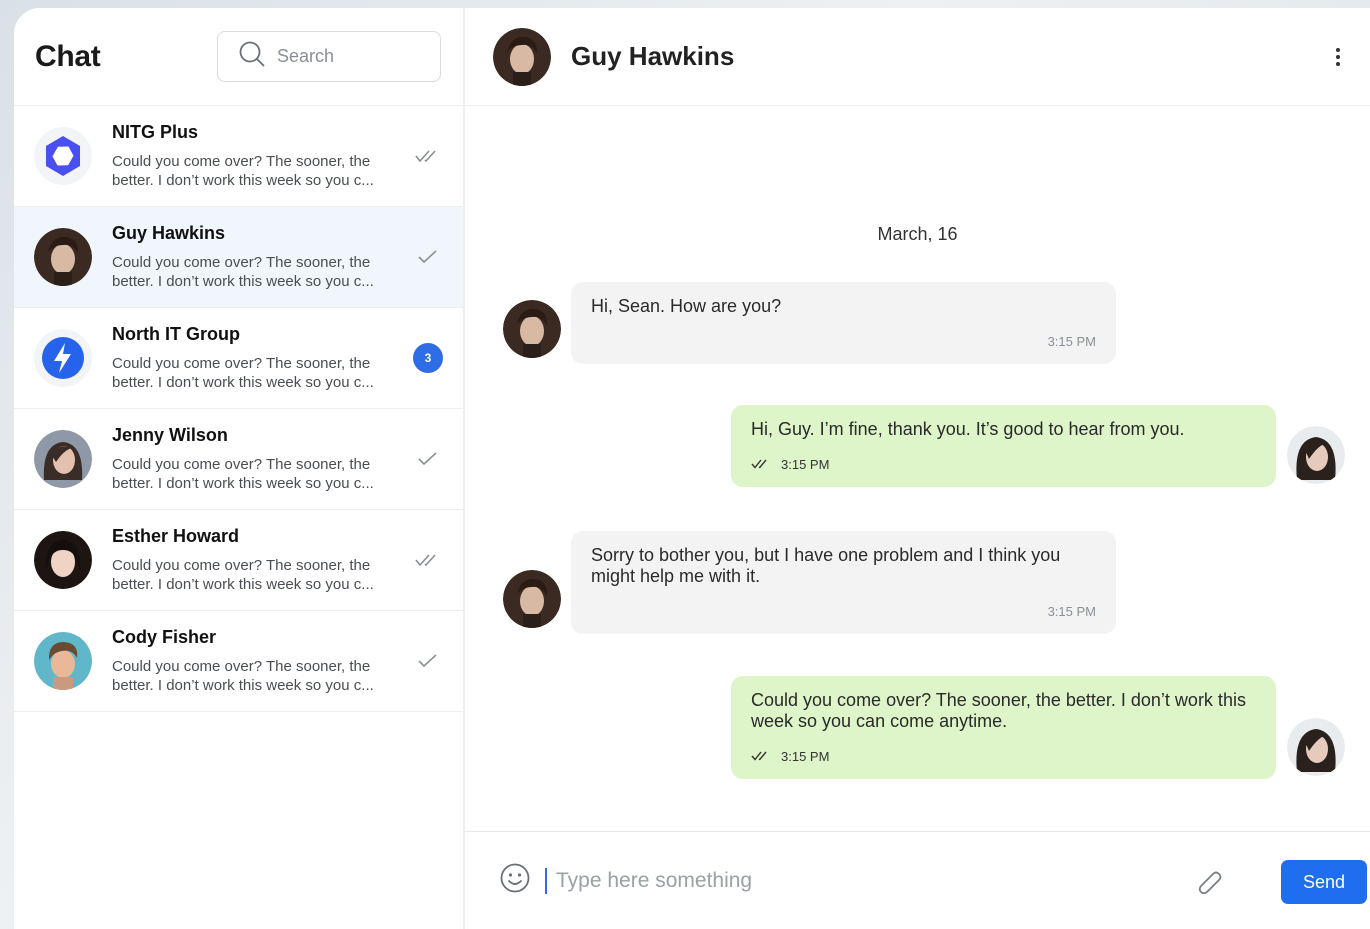 The image size is (1370, 929). What do you see at coordinates (347, 56) in the screenshot?
I see `search-input` at bounding box center [347, 56].